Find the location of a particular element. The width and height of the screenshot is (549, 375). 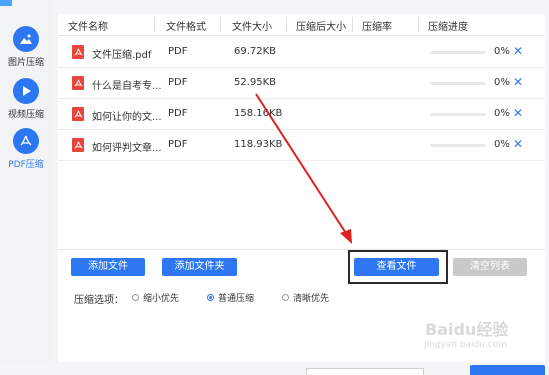

sidebar-item-image-compress: 图片压缩 is located at coordinates (26, 47).